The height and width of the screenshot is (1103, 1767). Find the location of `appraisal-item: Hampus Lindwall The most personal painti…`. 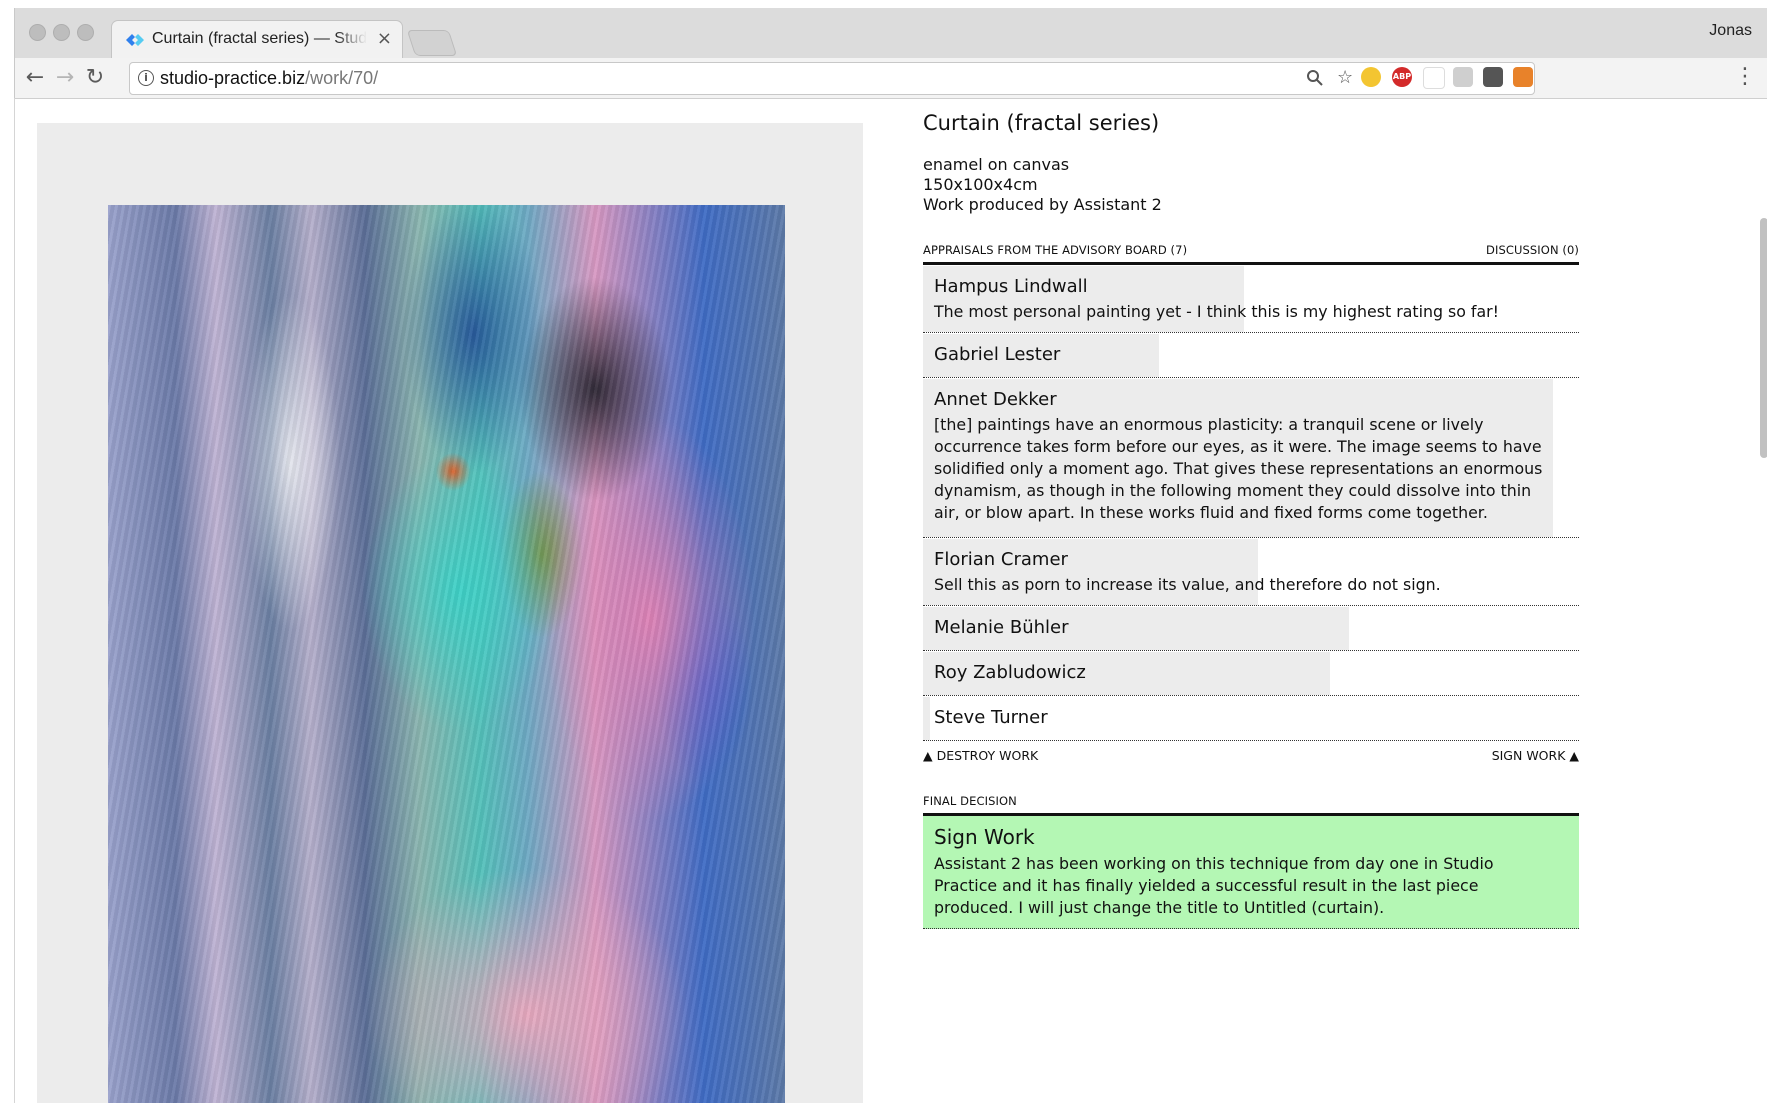

appraisal-item: Hampus Lindwall The most personal painti… is located at coordinates (1251, 299).